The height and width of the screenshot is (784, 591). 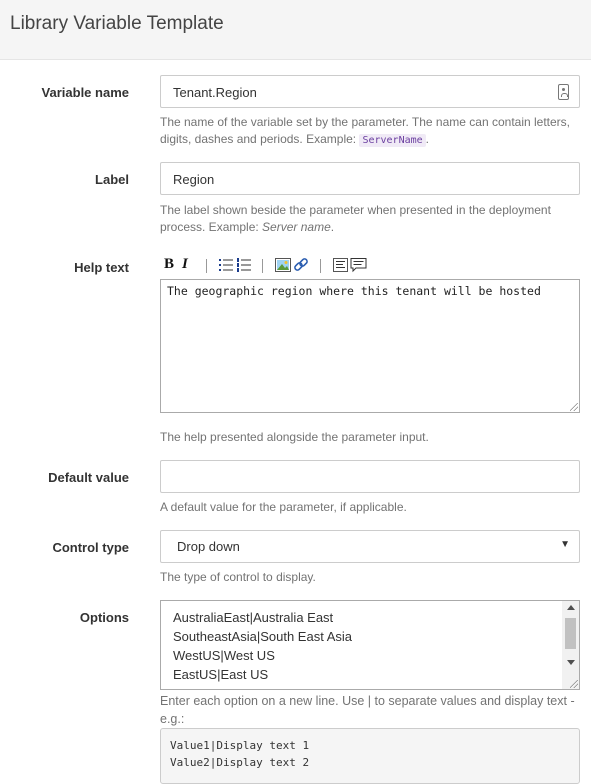 I want to click on bold-button: B, so click(x=169, y=265).